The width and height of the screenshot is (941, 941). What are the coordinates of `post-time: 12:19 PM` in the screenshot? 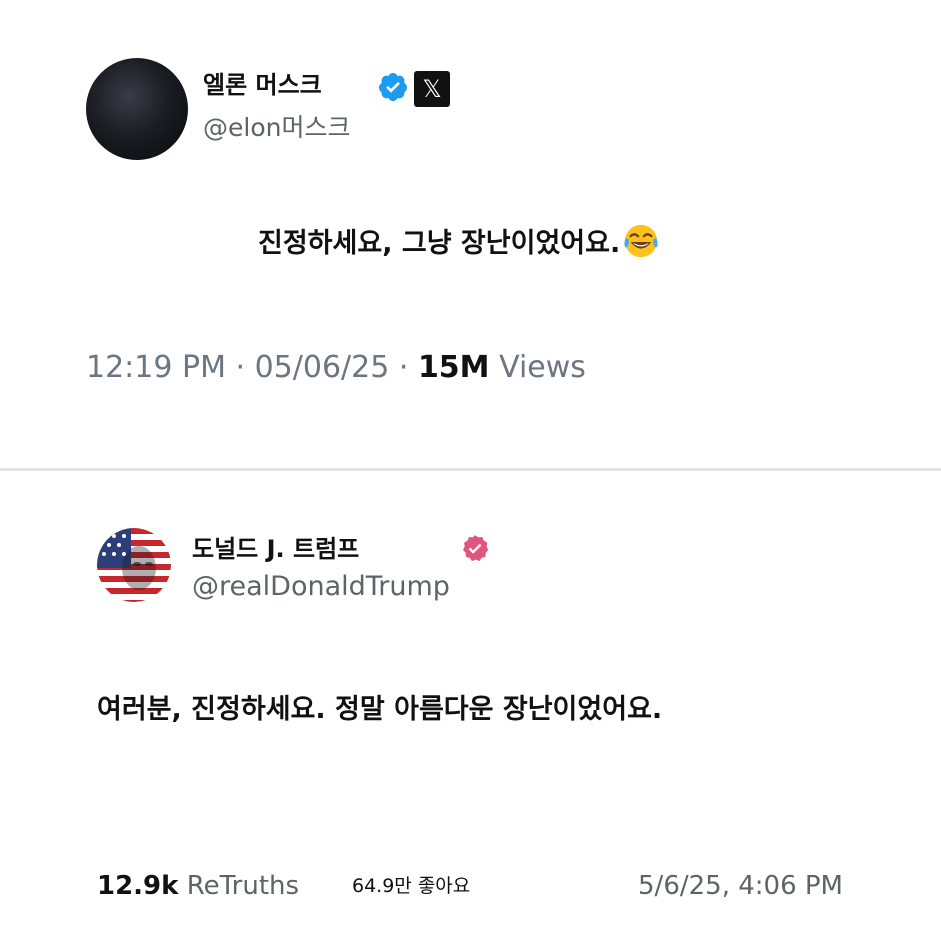 It's located at (156, 367).